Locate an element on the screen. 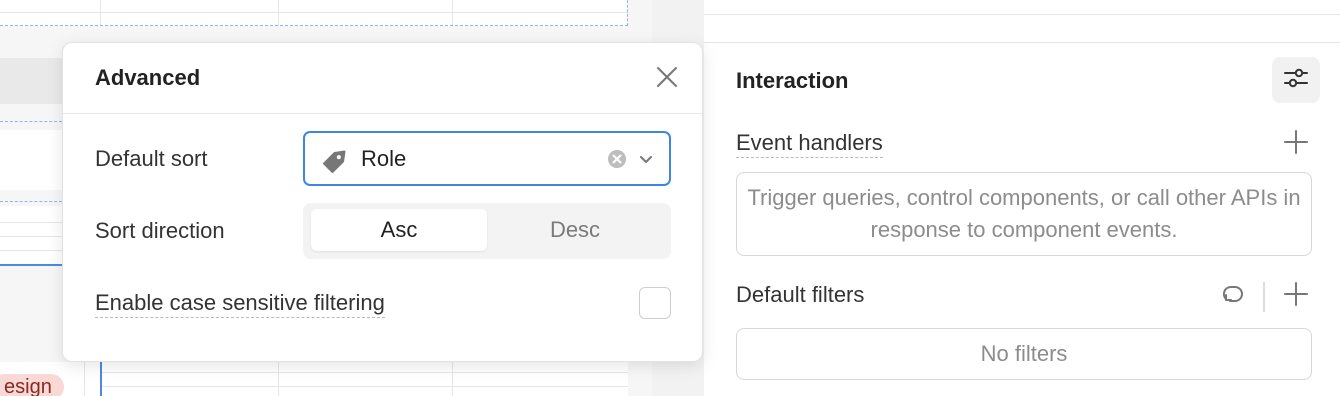  clear-selection-button is located at coordinates (617, 161).